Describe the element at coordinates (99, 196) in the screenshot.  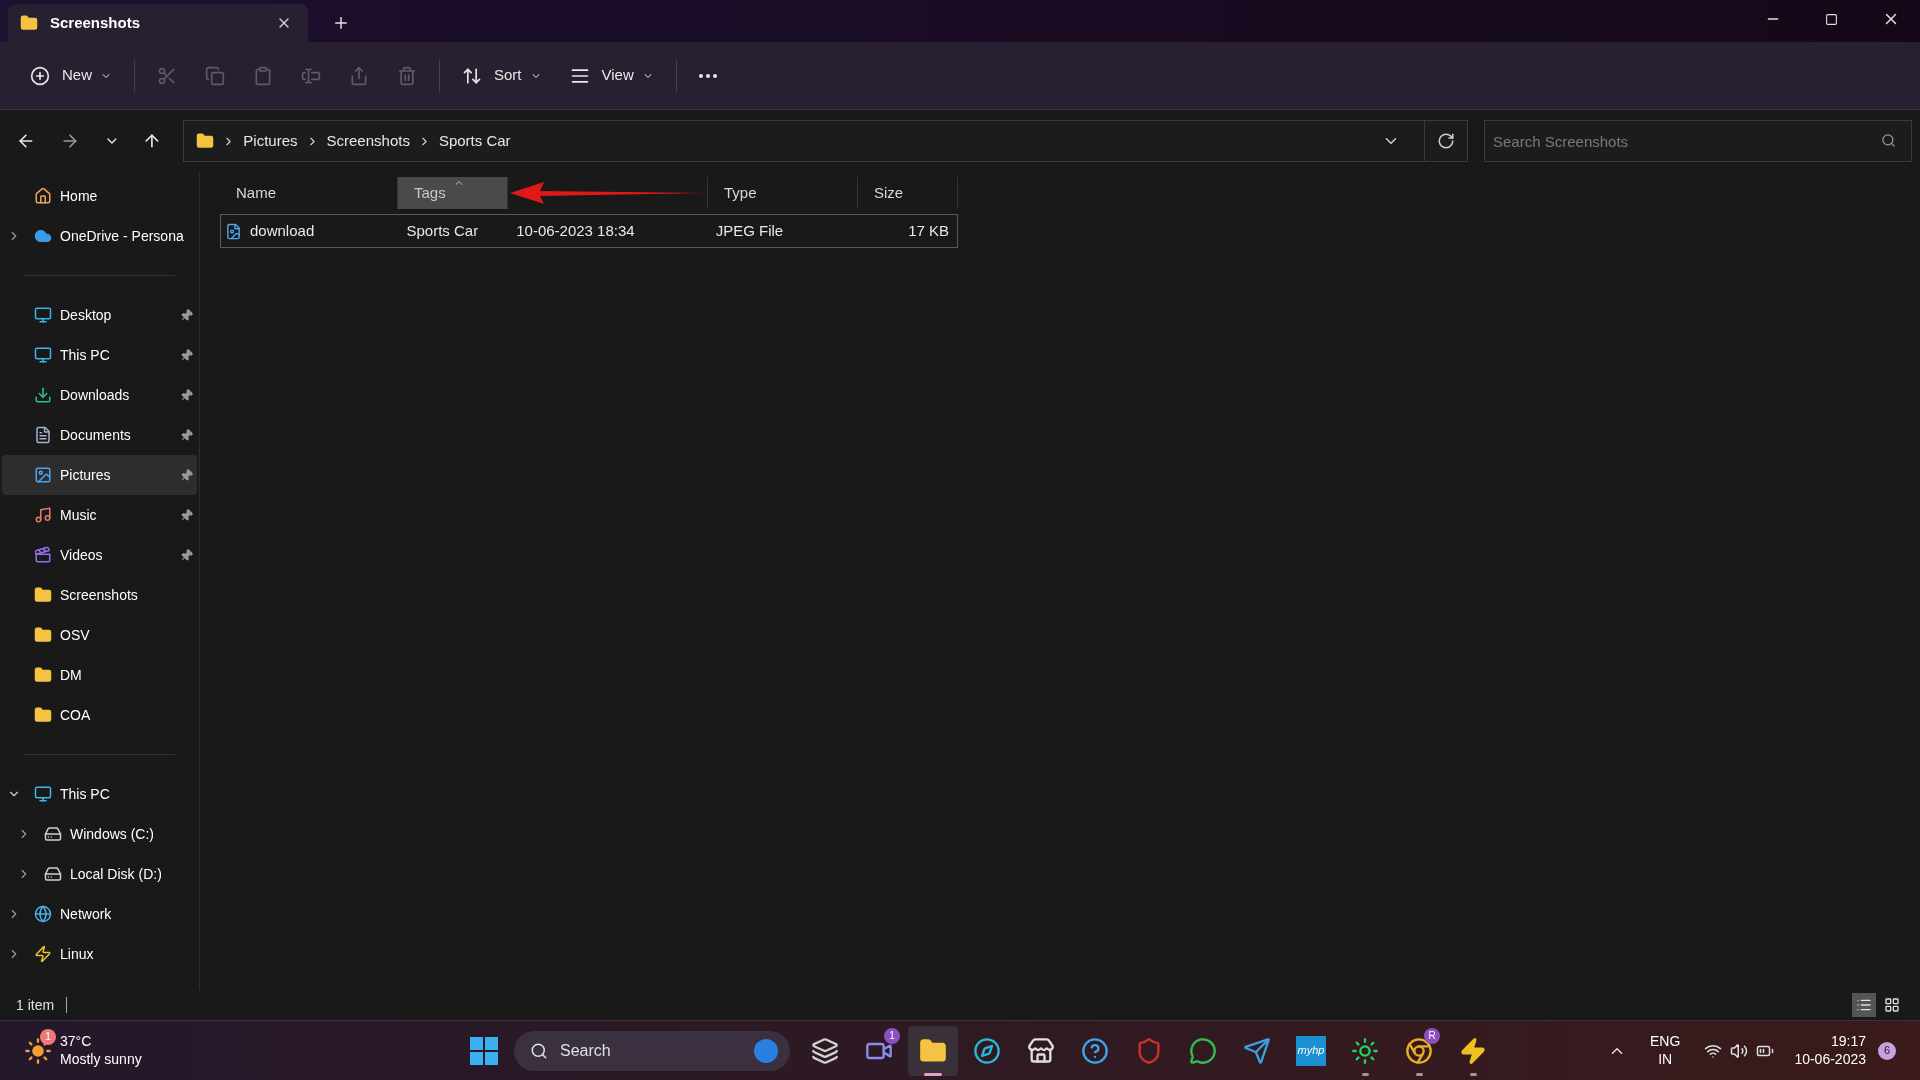
I see `sidebar-item: Home` at that location.